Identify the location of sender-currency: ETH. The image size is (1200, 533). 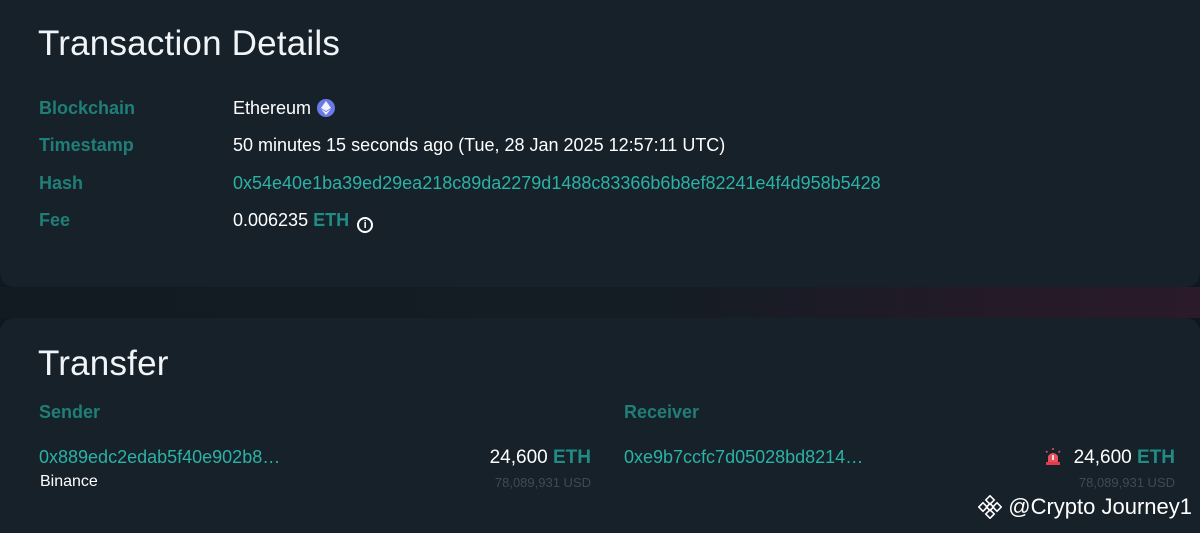
(572, 457).